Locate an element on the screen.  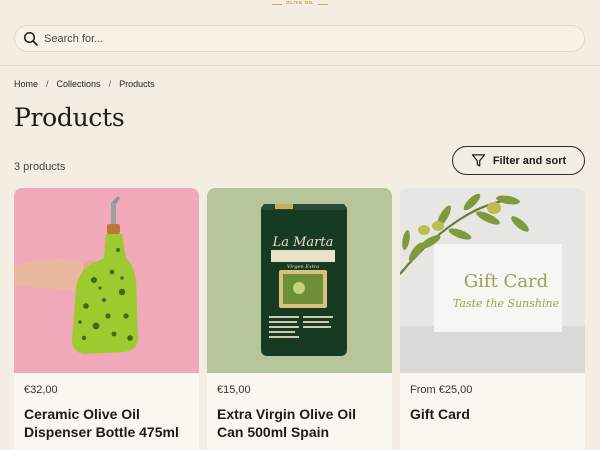
product-image-olive-oil-can: La Marta Virgen Extra is located at coordinates (299, 280).